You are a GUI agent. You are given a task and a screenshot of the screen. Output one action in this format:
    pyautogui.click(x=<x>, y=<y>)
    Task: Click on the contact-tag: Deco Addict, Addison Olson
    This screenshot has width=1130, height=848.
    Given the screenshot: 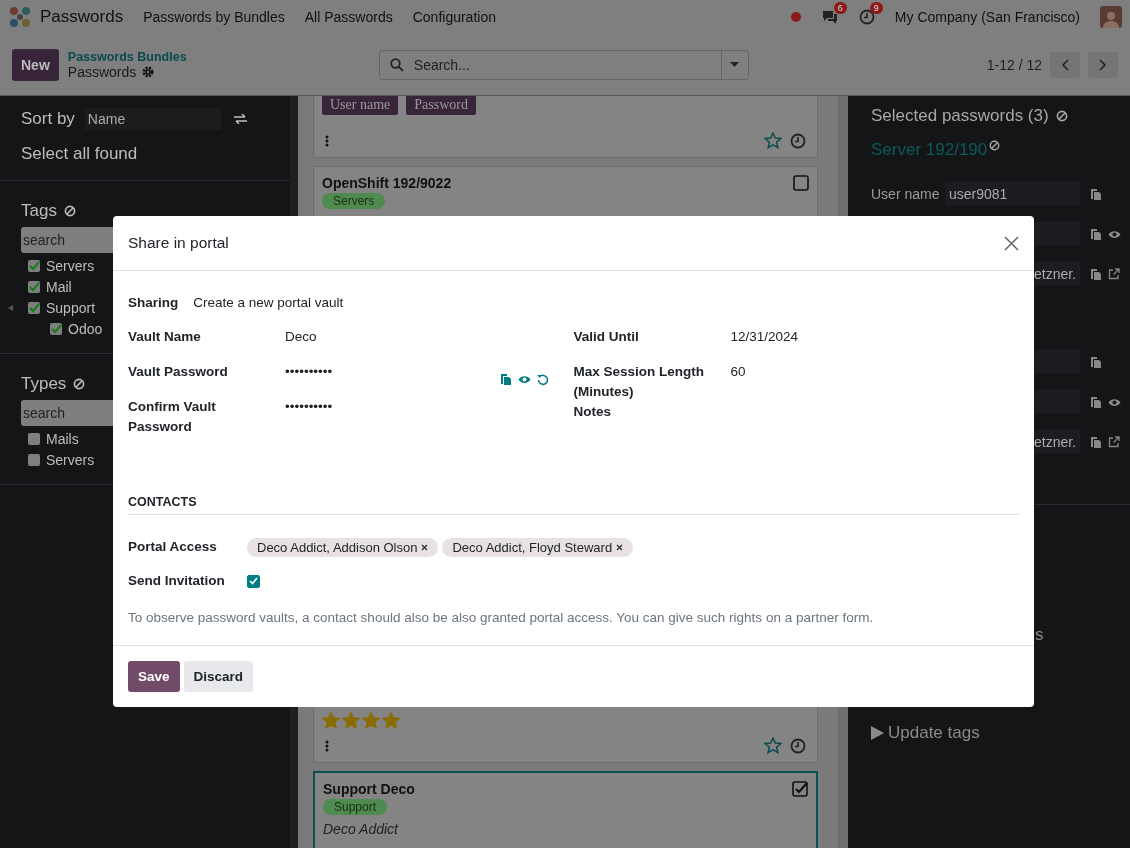 What is the action you would take?
    pyautogui.click(x=343, y=547)
    